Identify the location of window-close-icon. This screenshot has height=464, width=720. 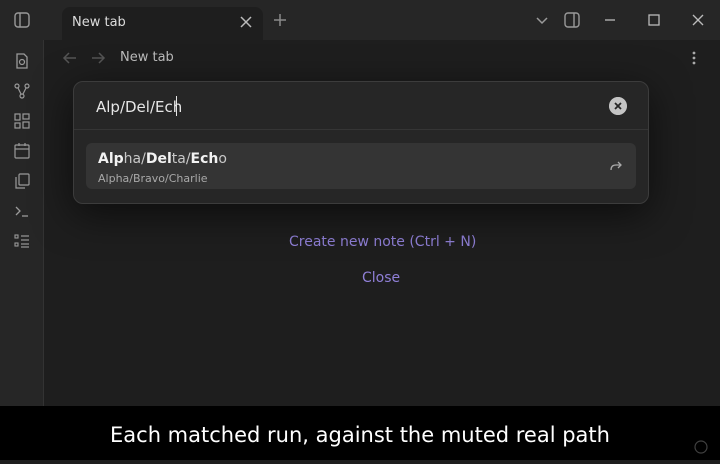
(698, 20).